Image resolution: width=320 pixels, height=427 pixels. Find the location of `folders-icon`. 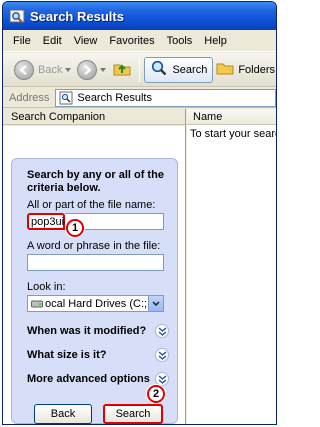

folders-icon is located at coordinates (225, 69).